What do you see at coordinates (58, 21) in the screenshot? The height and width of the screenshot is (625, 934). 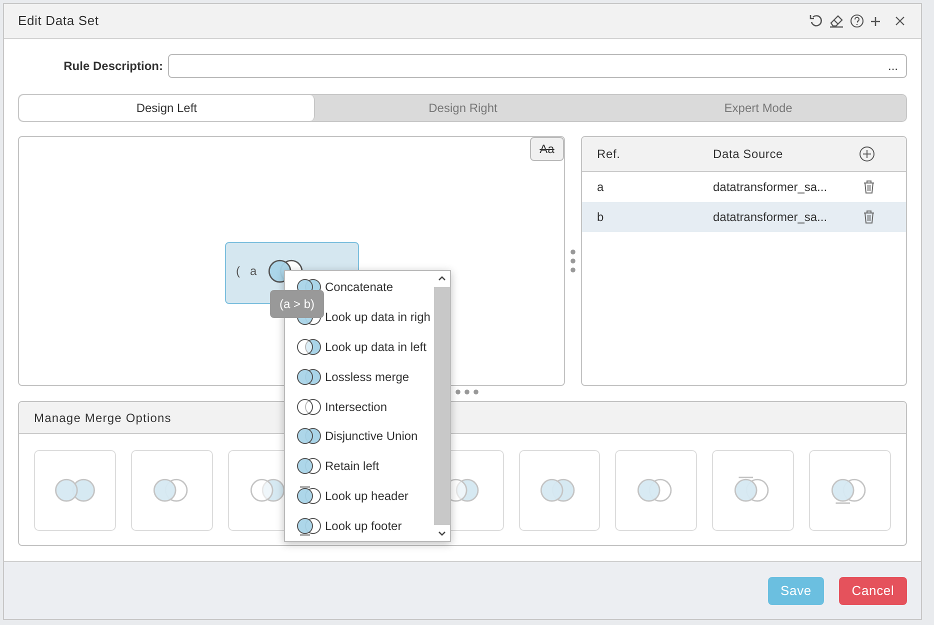 I see `window-title: Edit Data Set` at bounding box center [58, 21].